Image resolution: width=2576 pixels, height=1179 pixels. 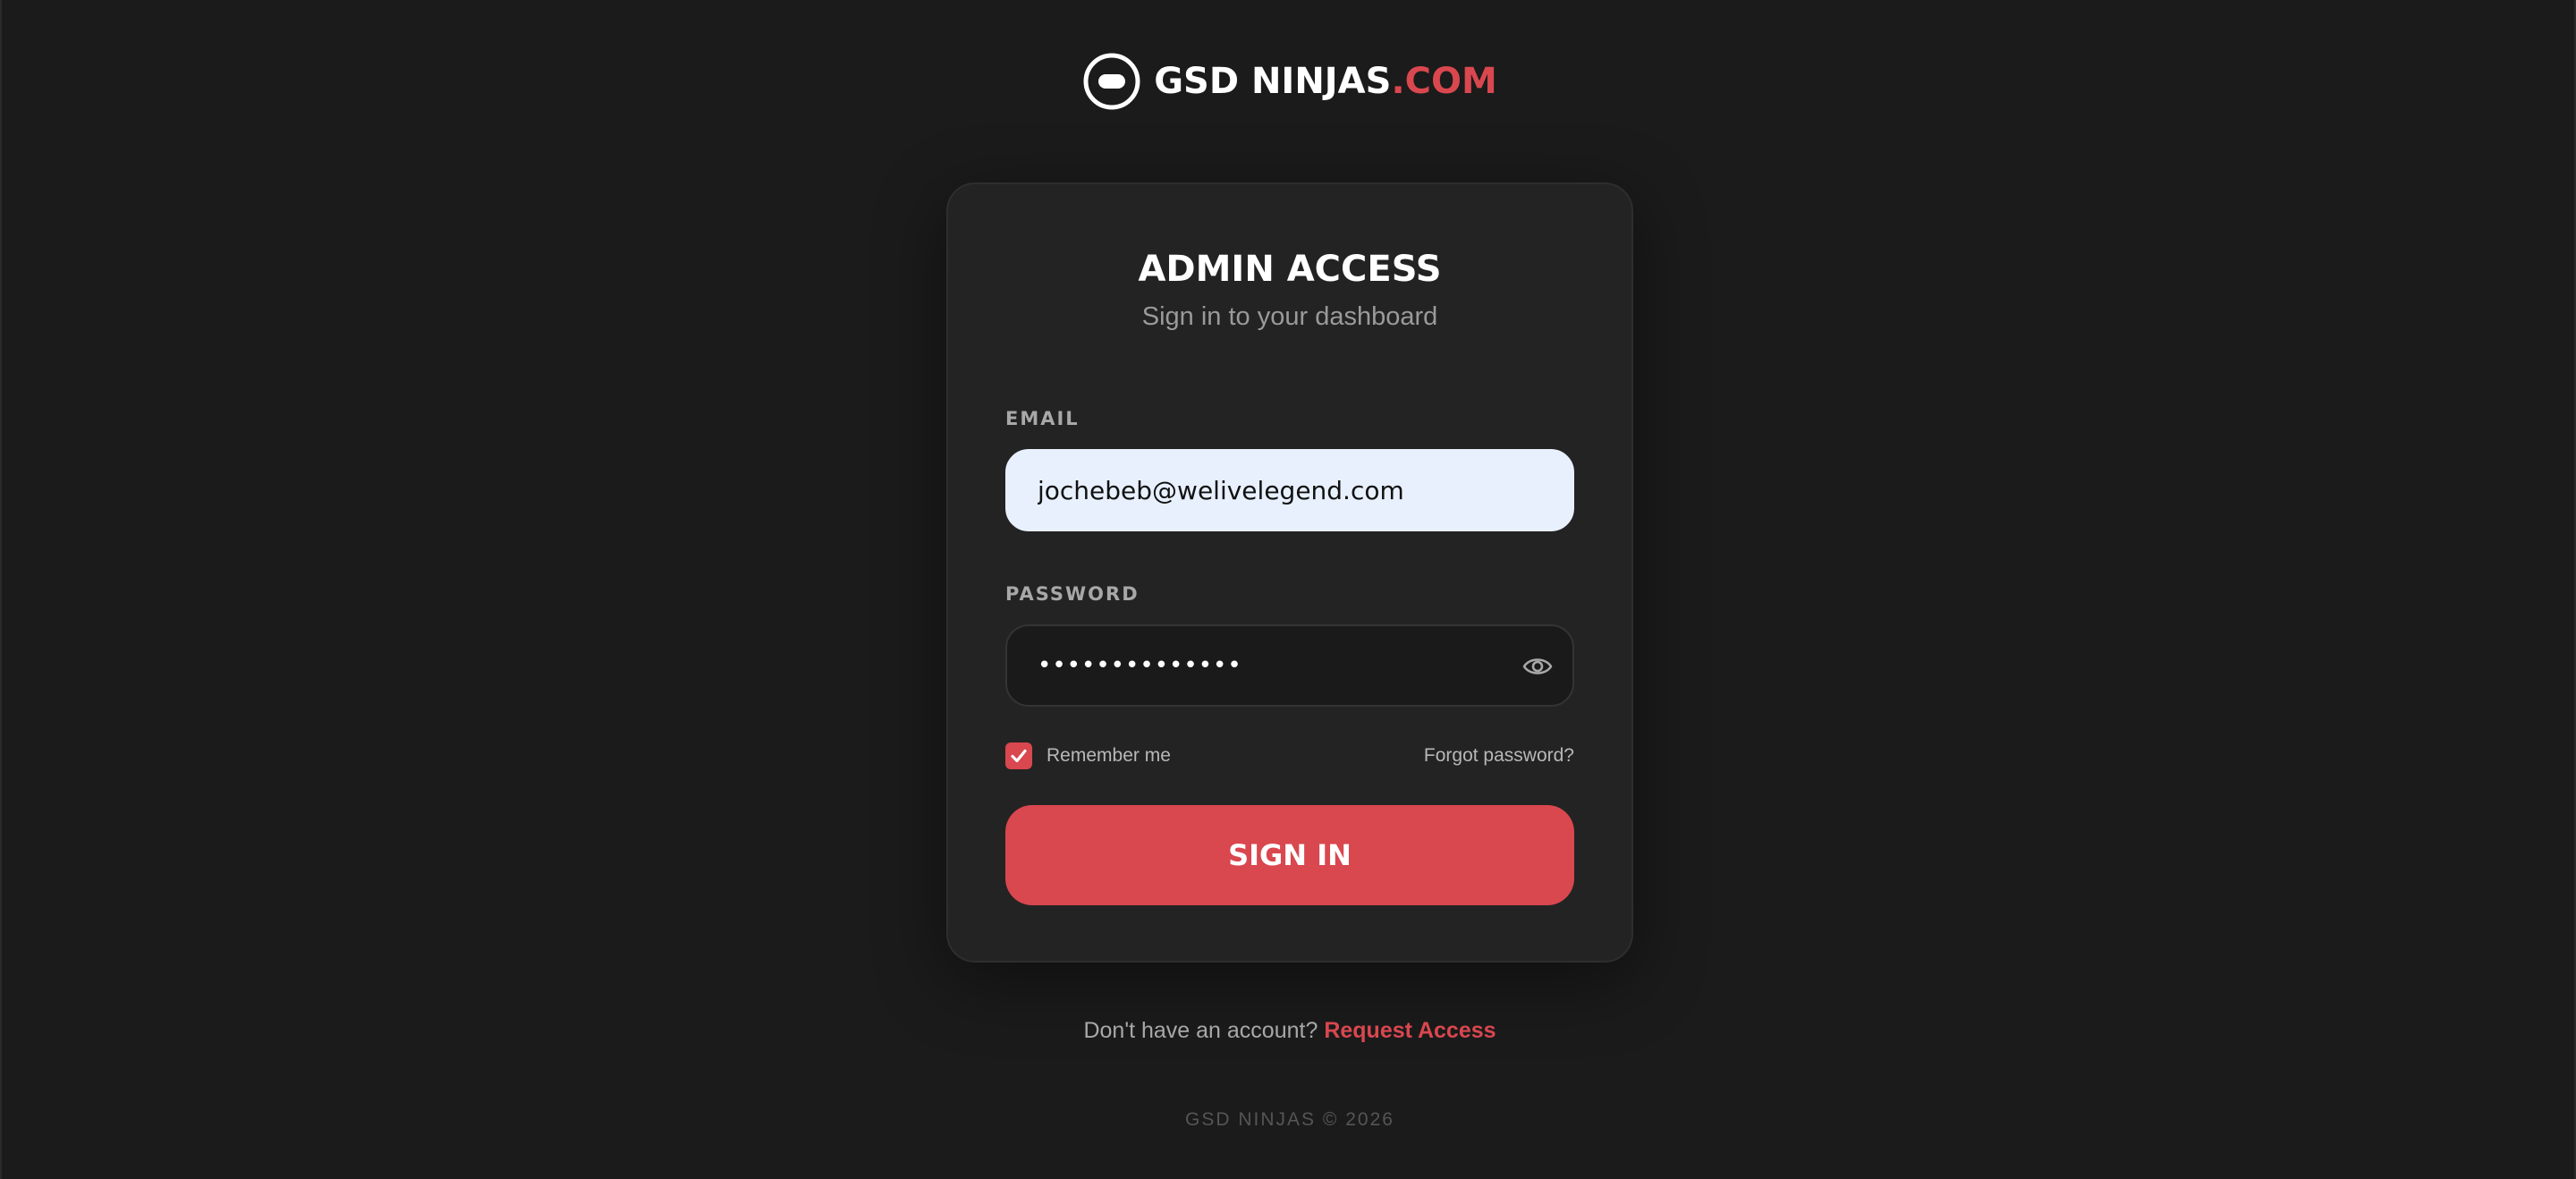 I want to click on brand-logo: GSD NINJAS.COM, so click(x=1289, y=82).